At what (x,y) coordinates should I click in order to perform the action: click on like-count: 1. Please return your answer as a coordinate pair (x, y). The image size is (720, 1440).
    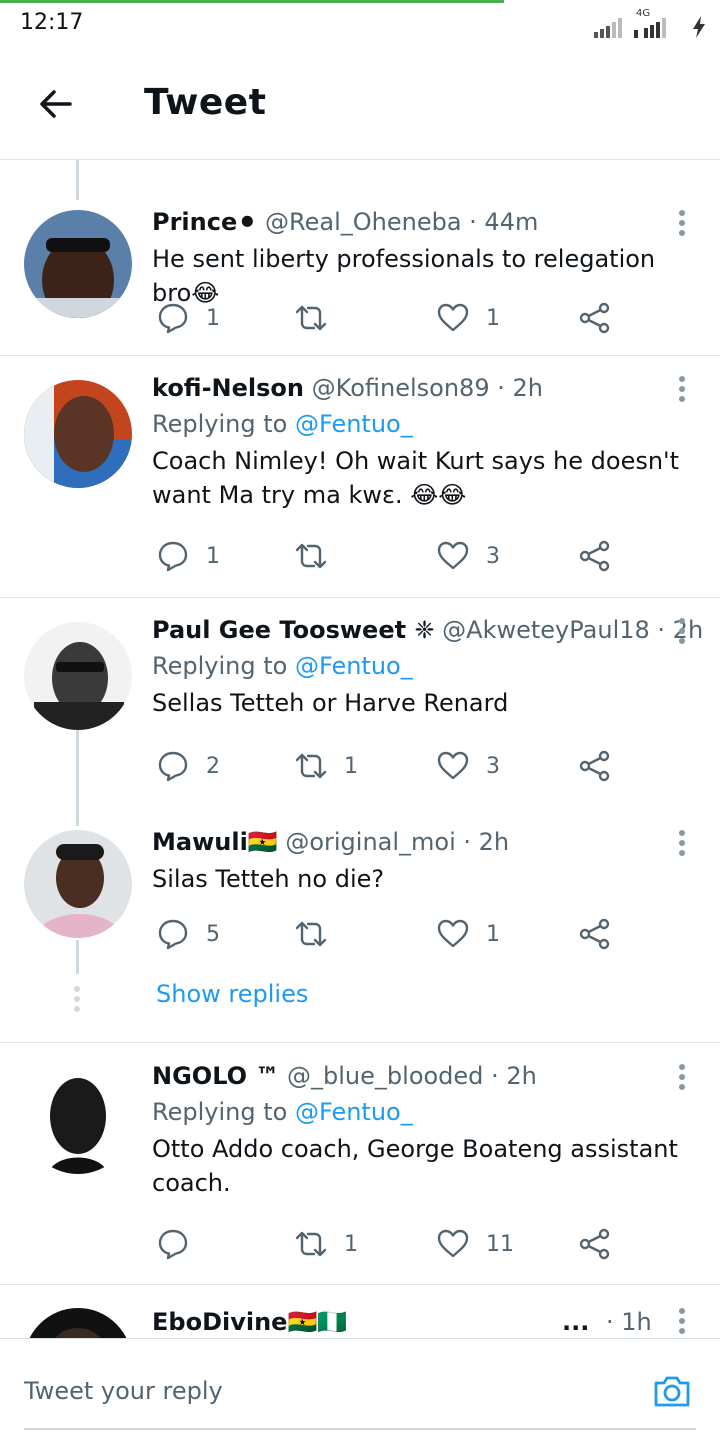
    Looking at the image, I should click on (493, 934).